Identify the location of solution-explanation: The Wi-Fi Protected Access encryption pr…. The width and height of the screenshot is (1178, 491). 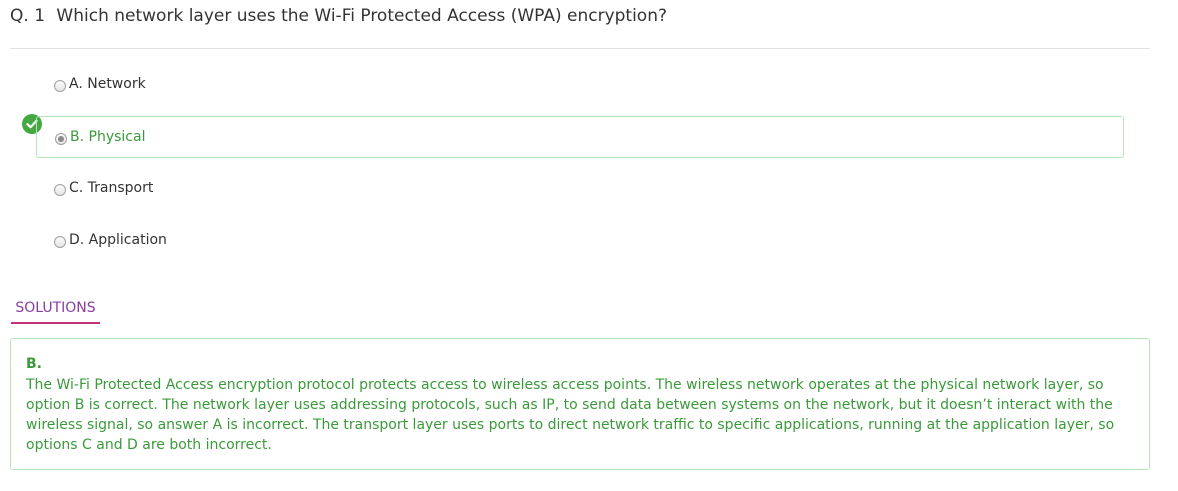
(570, 415).